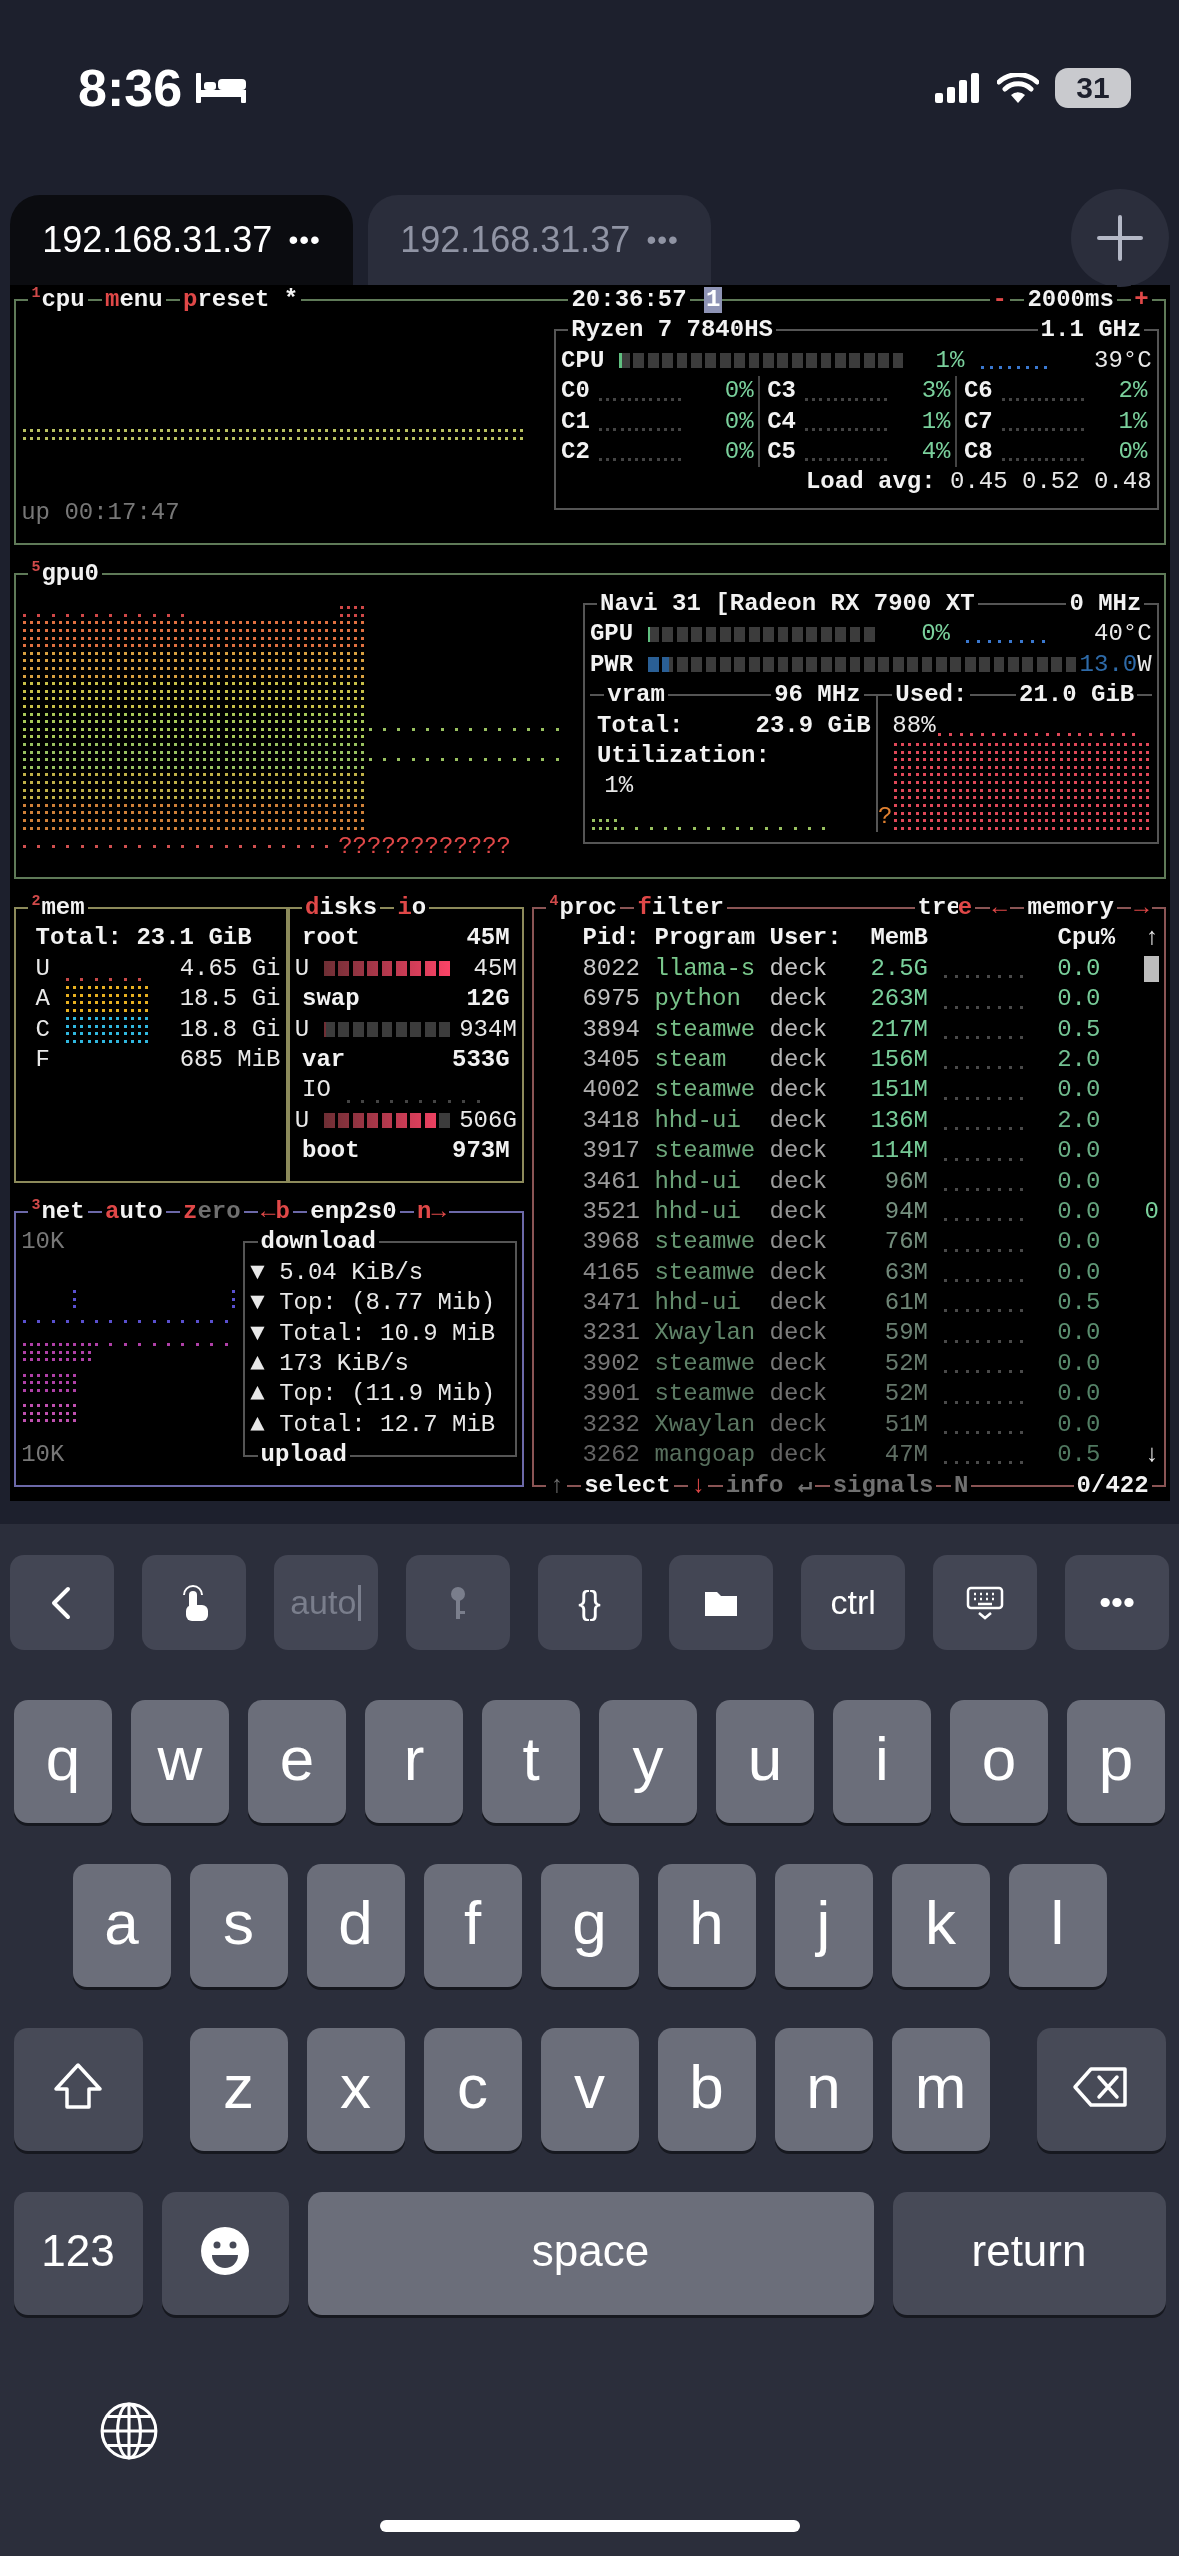 This screenshot has width=1179, height=2556. Describe the element at coordinates (225, 2253) in the screenshot. I see `emoji-key` at that location.